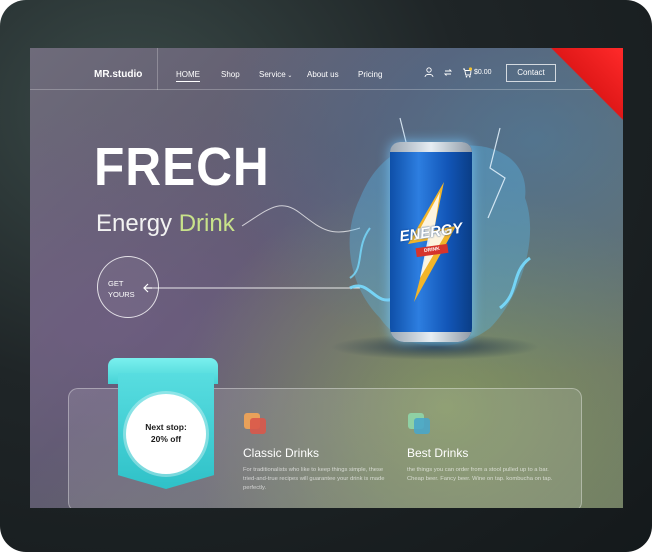 The height and width of the screenshot is (552, 652). Describe the element at coordinates (272, 74) in the screenshot. I see `nav-link-service-label: Service` at that location.